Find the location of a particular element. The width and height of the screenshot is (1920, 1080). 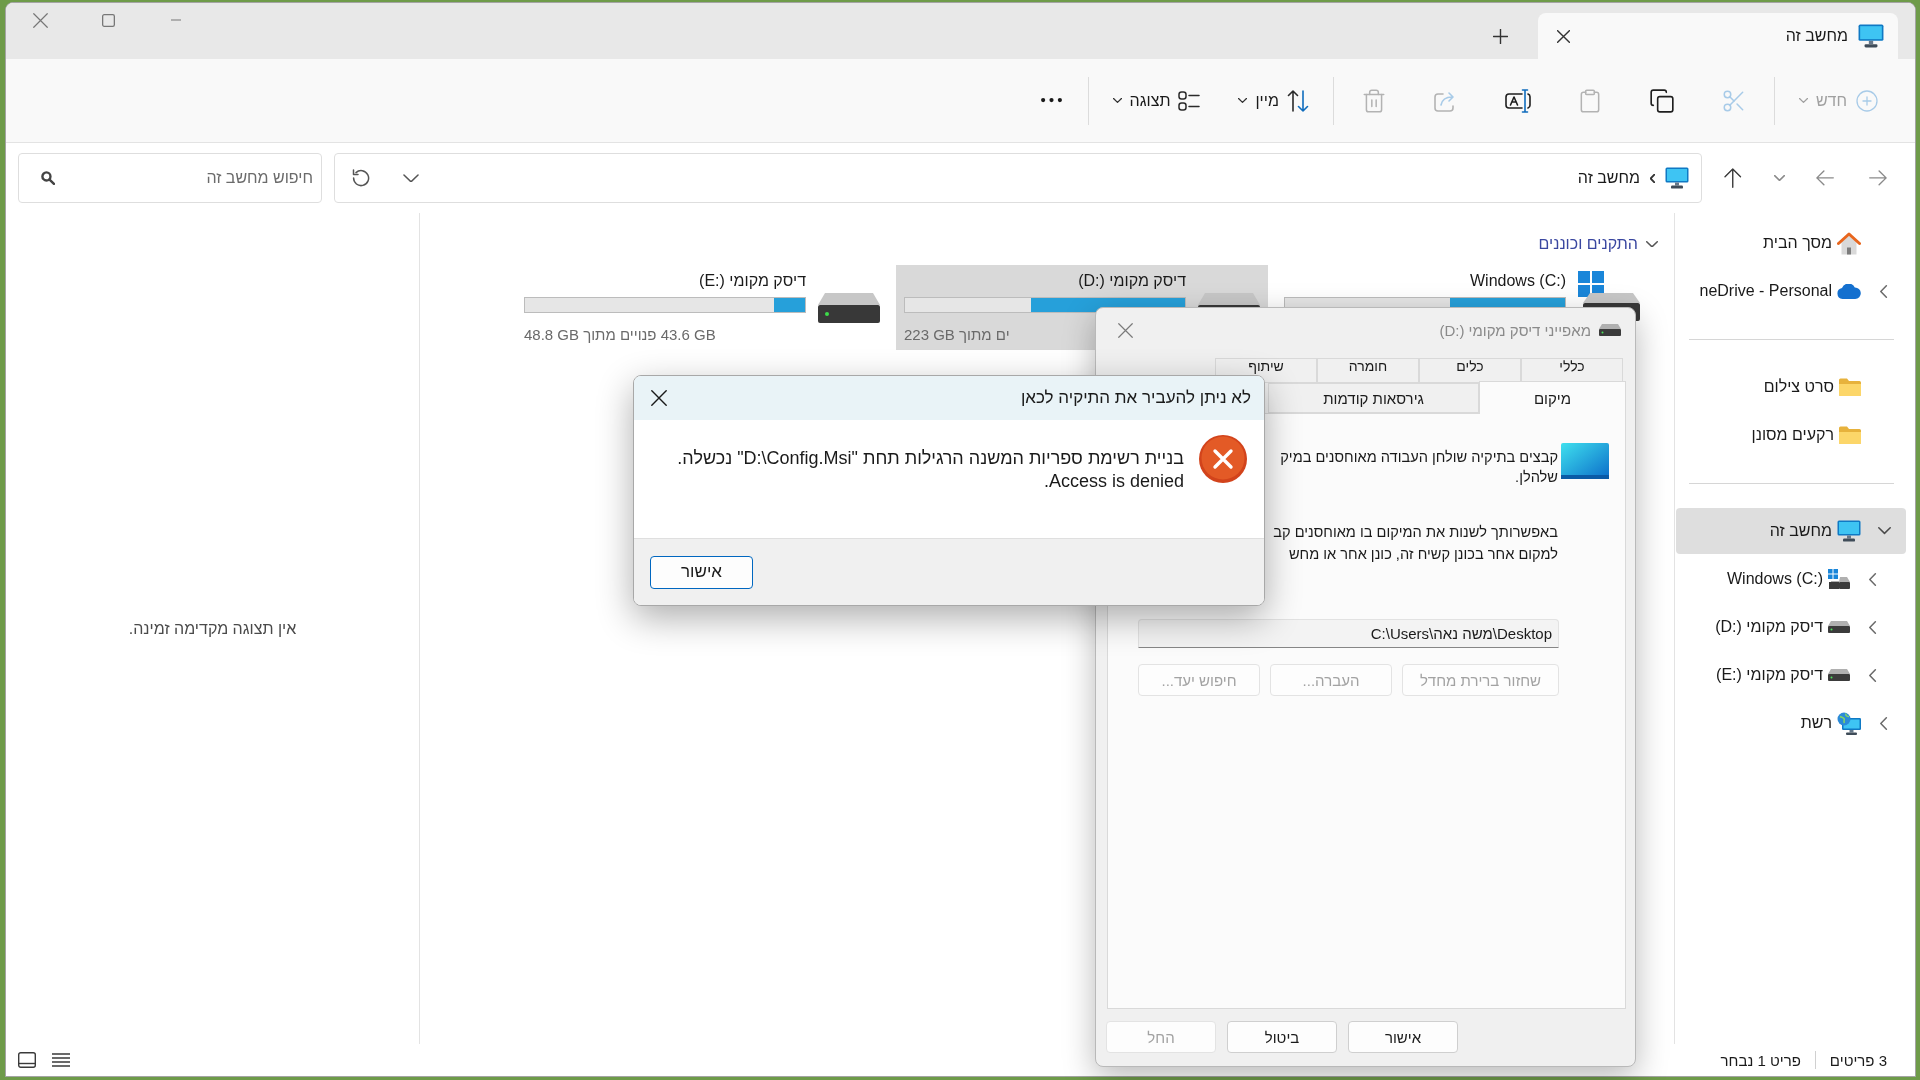

dialog-title: מאפייני דיסק מקומי (D:) is located at coordinates (1515, 330).